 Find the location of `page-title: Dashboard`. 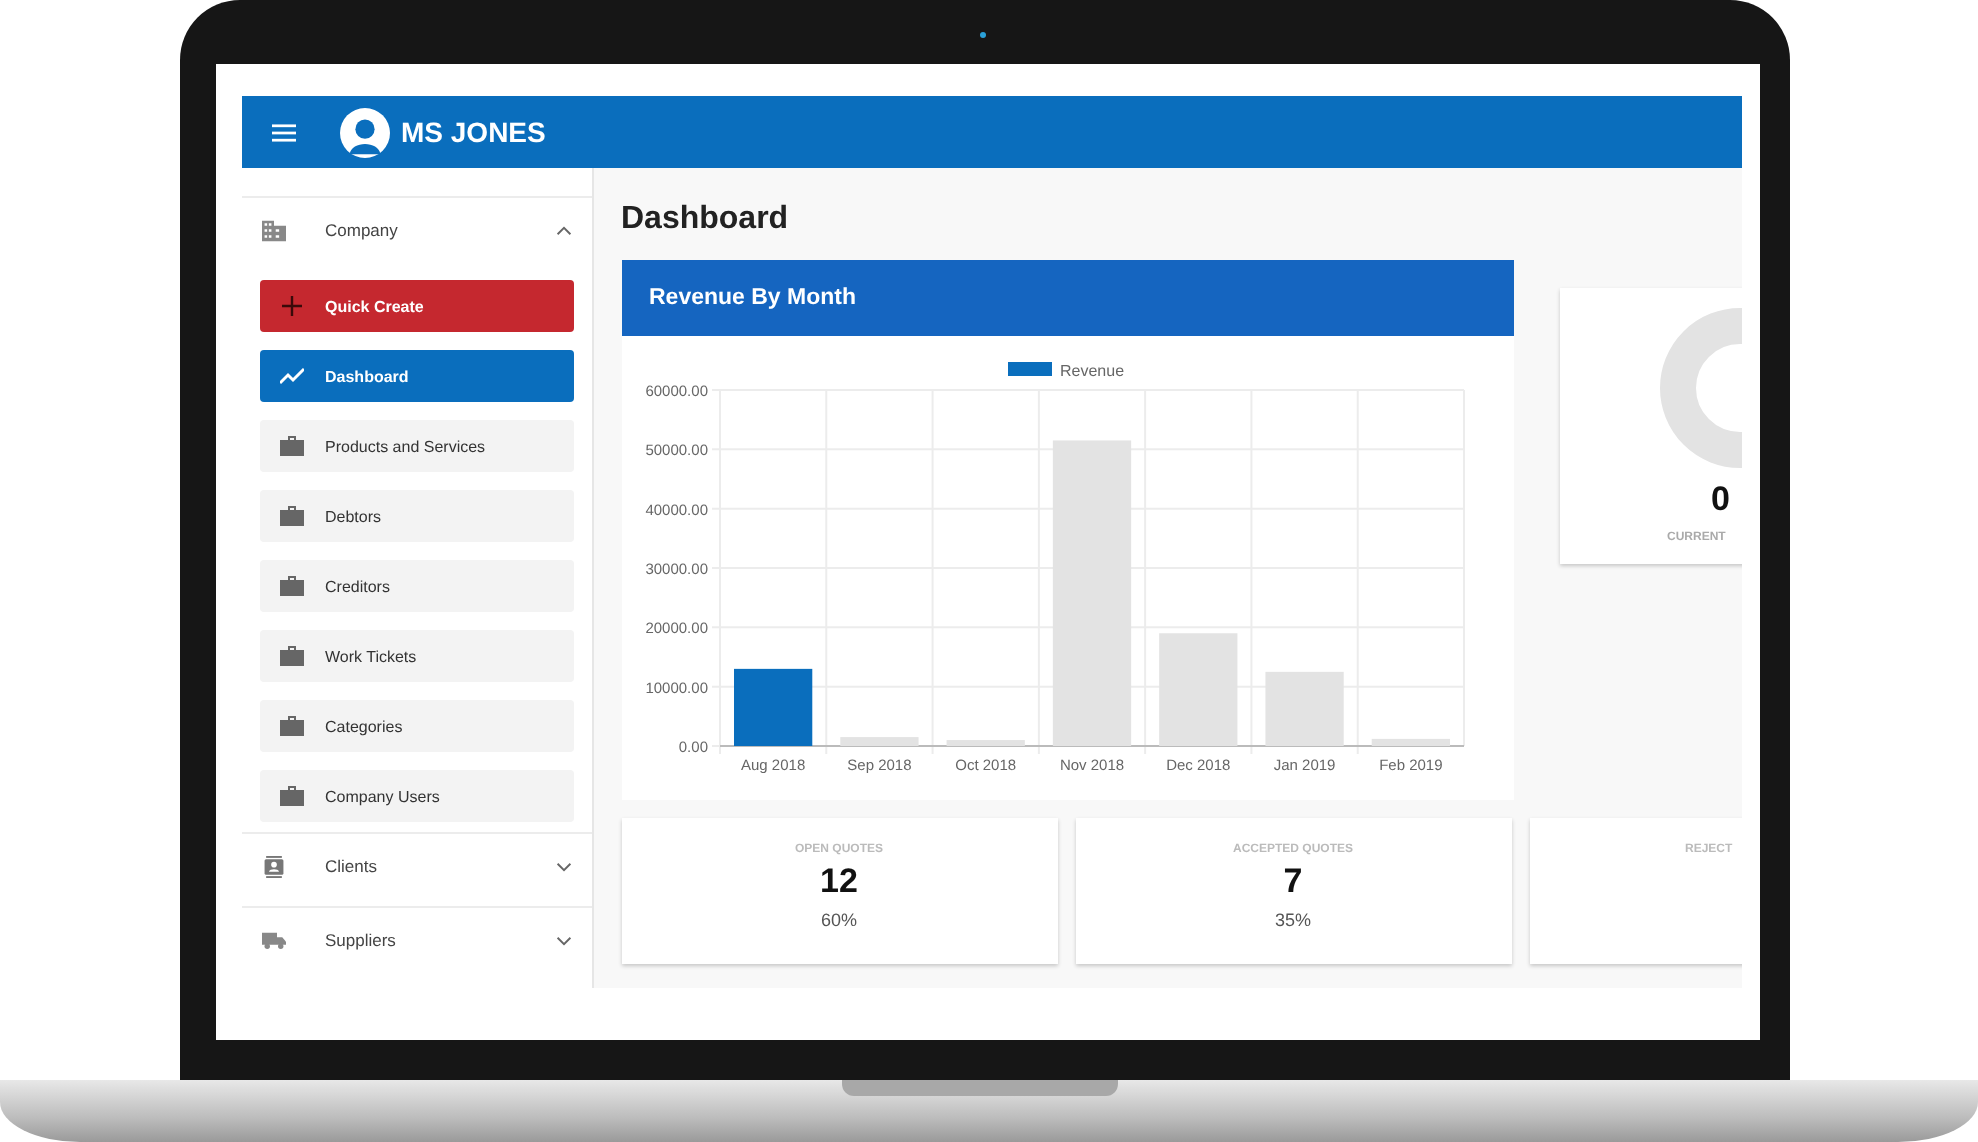

page-title: Dashboard is located at coordinates (706, 220).